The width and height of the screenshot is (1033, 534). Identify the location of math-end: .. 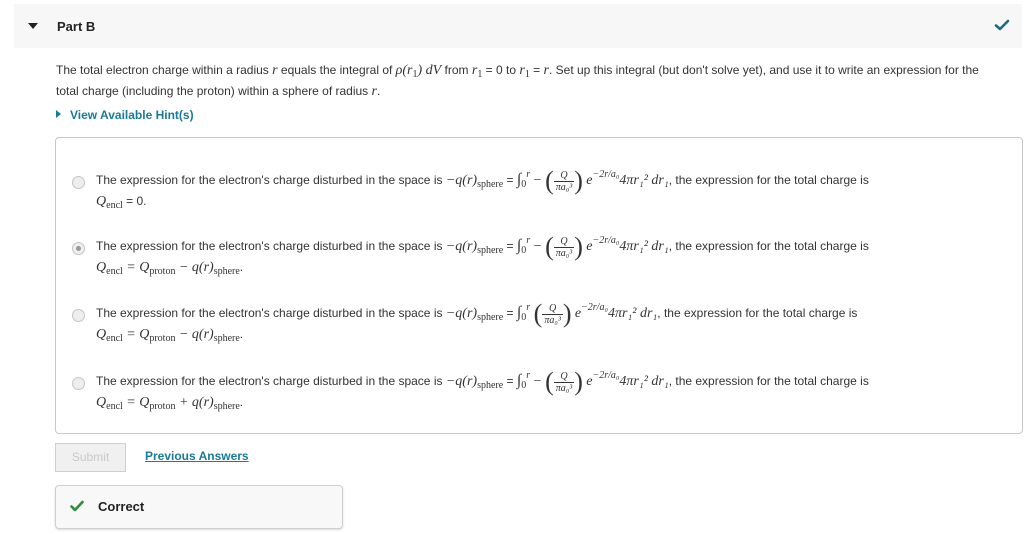
(241, 402).